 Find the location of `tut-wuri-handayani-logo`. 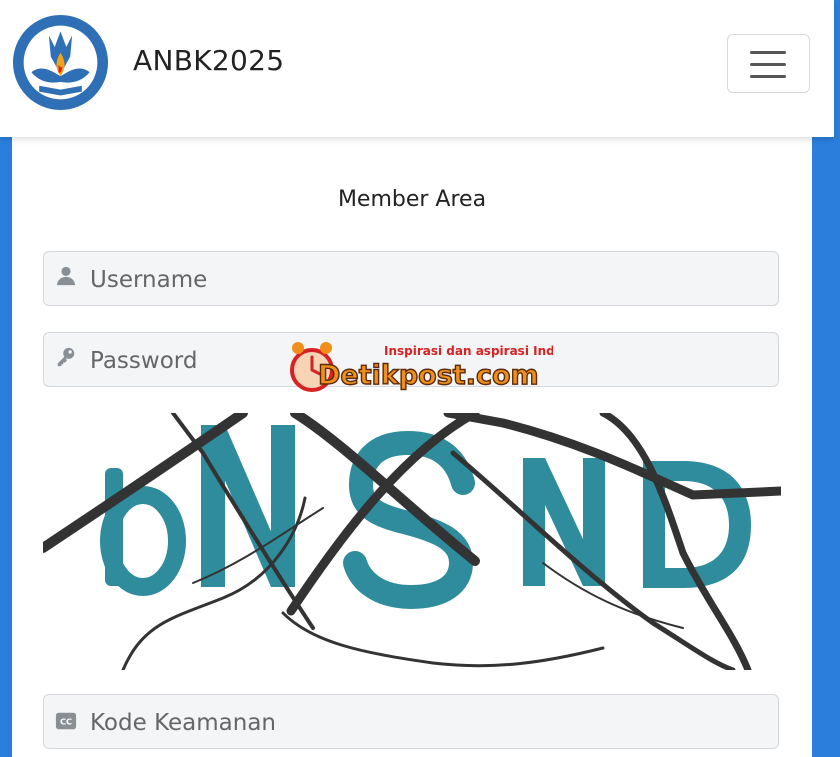

tut-wuri-handayani-logo is located at coordinates (60, 62).